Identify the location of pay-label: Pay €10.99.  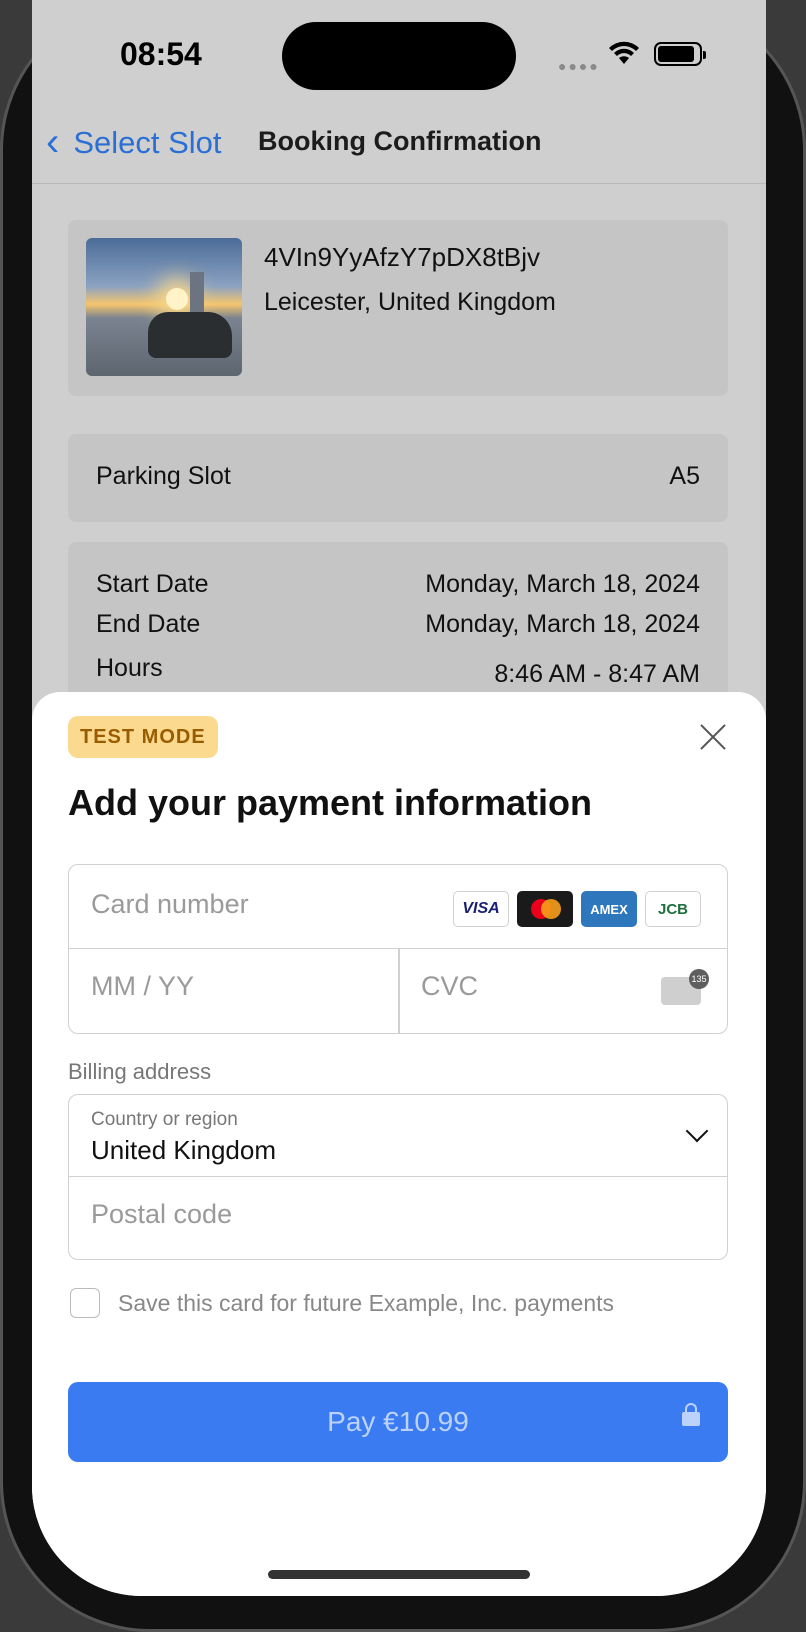
(398, 1421).